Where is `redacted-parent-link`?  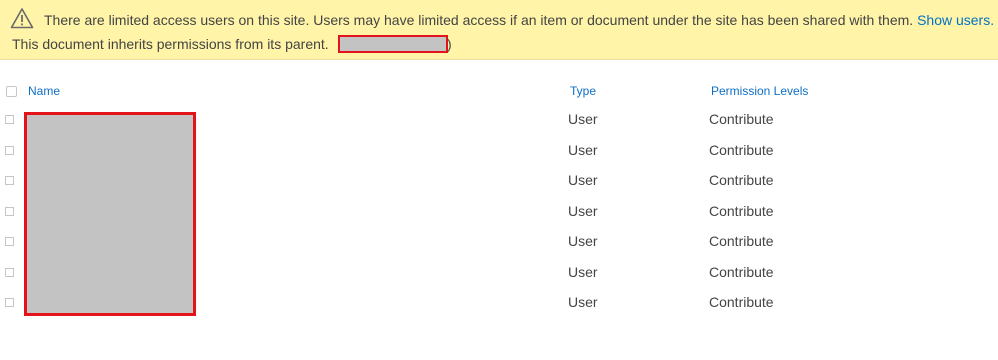
redacted-parent-link is located at coordinates (393, 44).